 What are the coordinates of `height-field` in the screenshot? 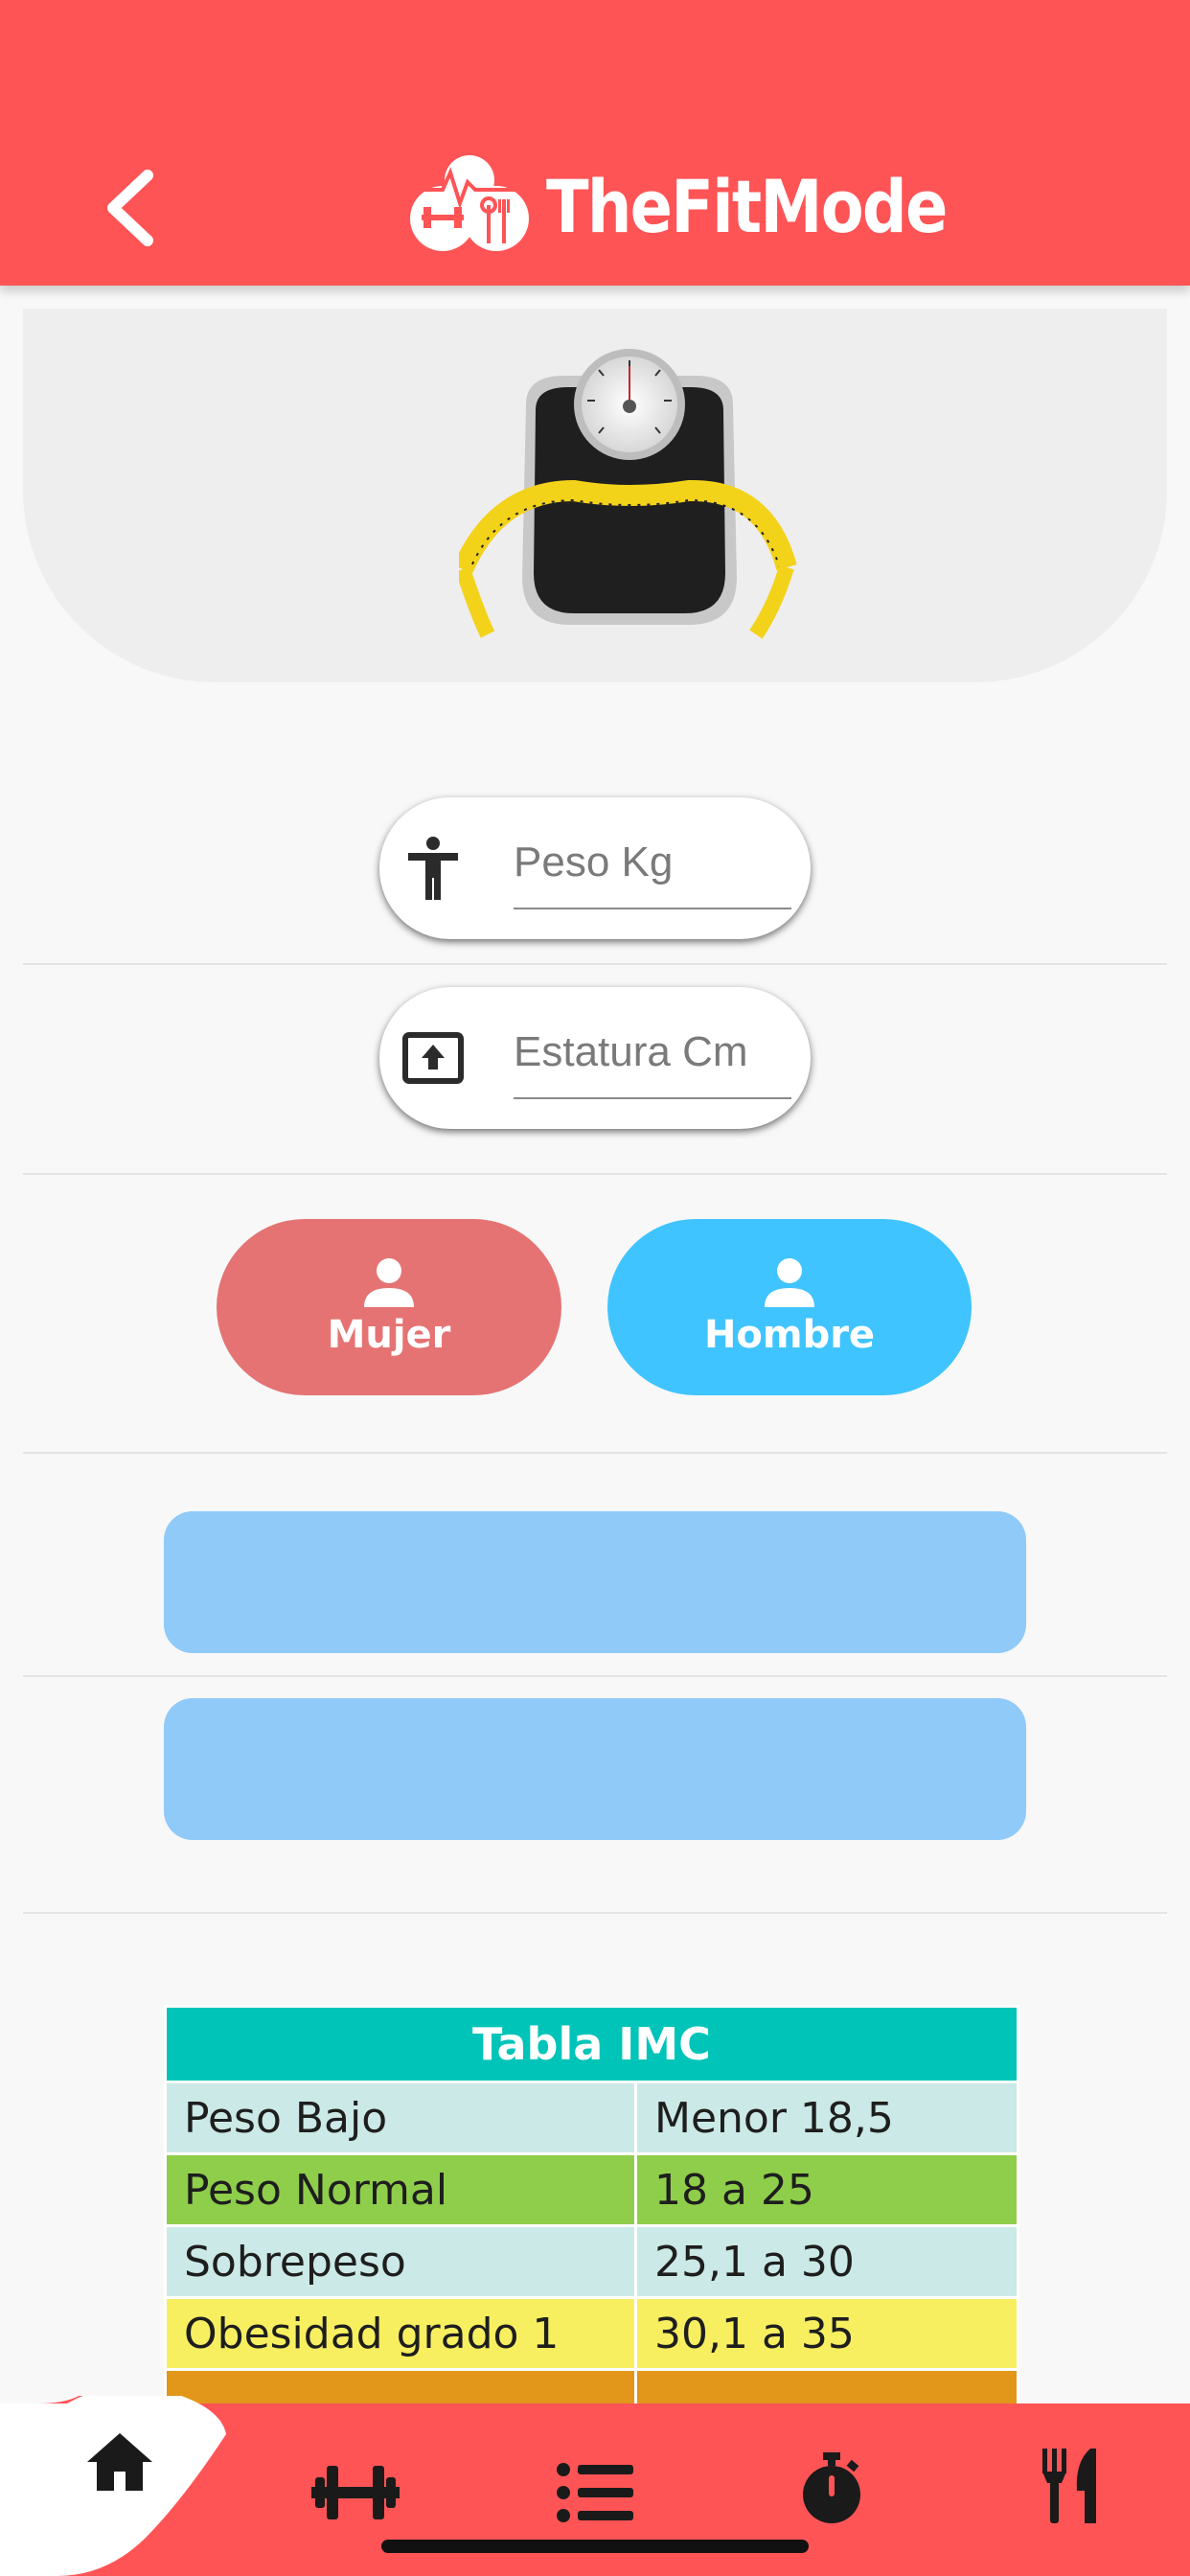 It's located at (595, 1058).